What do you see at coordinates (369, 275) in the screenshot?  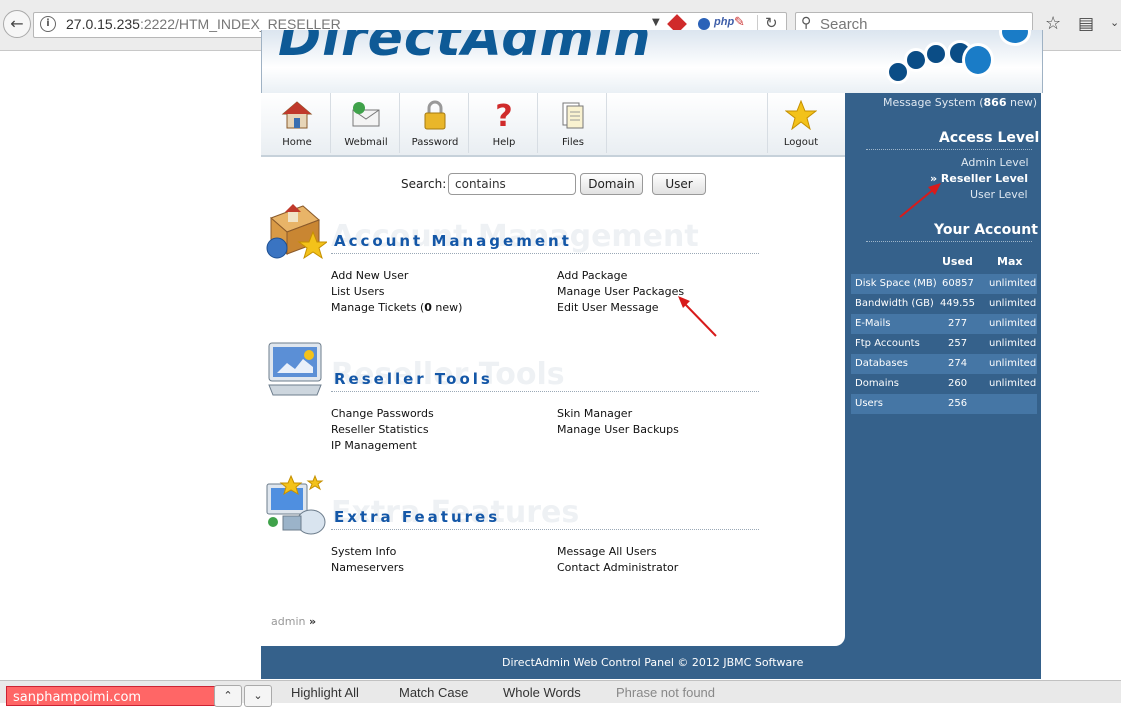 I see `add-new-user-link: Add New User` at bounding box center [369, 275].